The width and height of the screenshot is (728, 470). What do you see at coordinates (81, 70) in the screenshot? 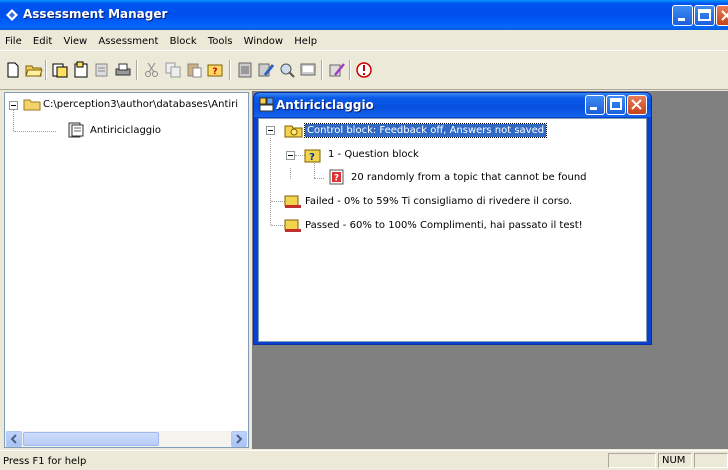
I see `new-question-icon` at bounding box center [81, 70].